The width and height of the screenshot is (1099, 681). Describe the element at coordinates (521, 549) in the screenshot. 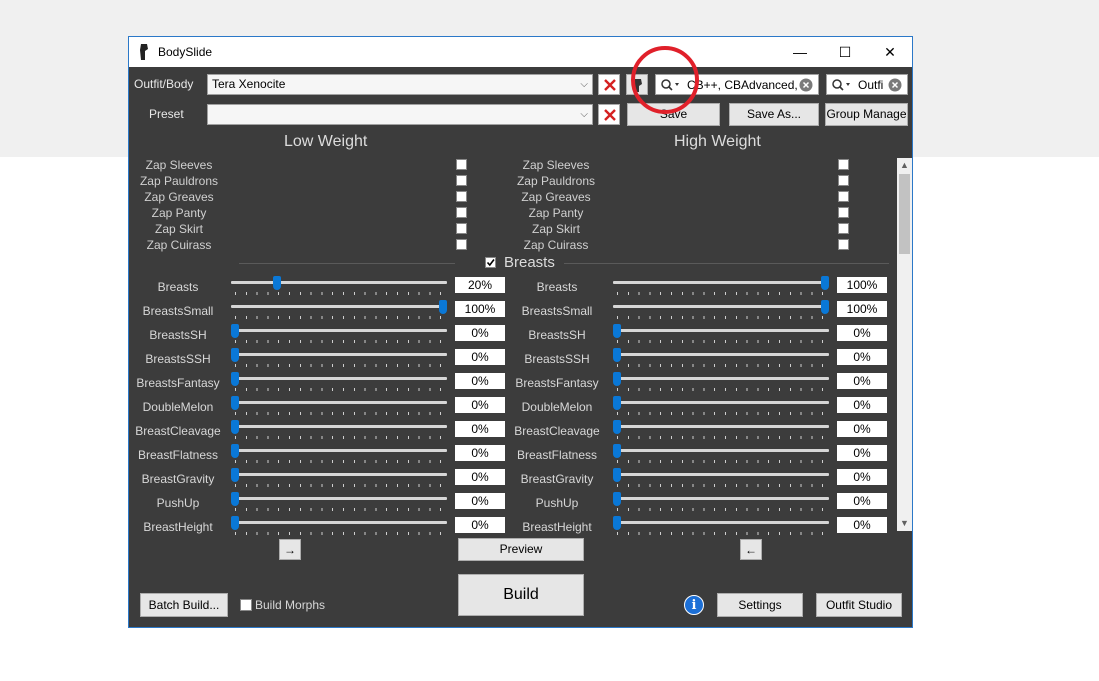

I see `preview-button: Preview` at that location.